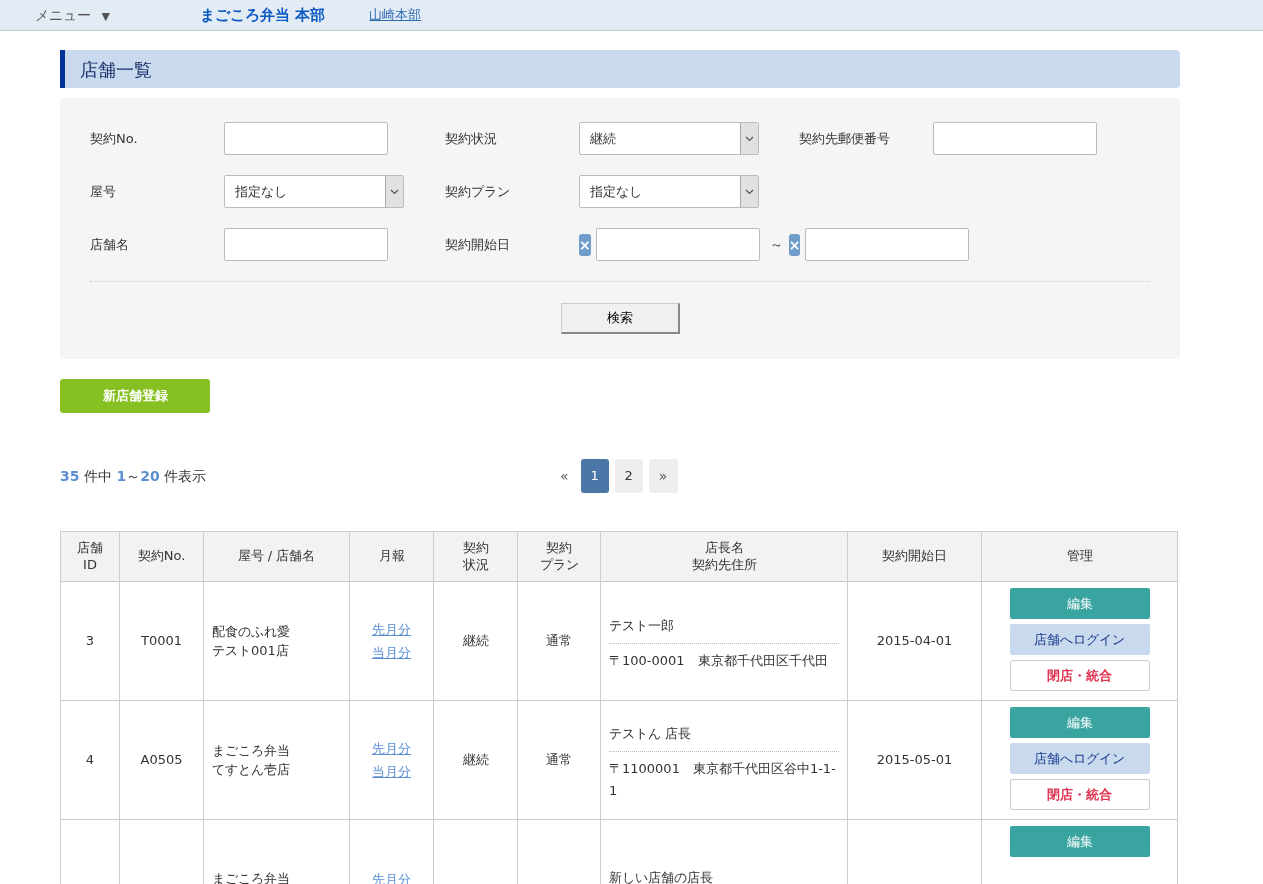 This screenshot has height=884, width=1263. I want to click on table-cell: 3, so click(90, 641).